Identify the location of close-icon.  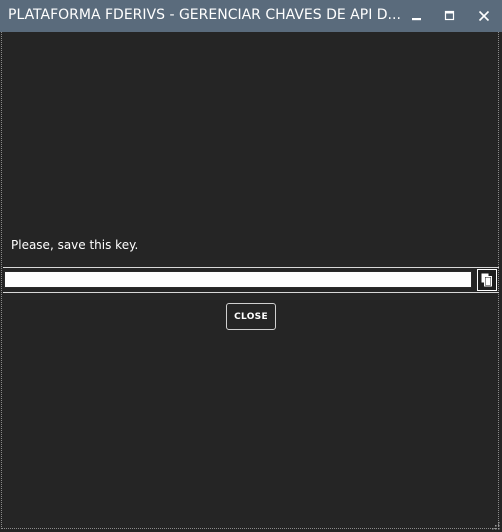
(484, 16).